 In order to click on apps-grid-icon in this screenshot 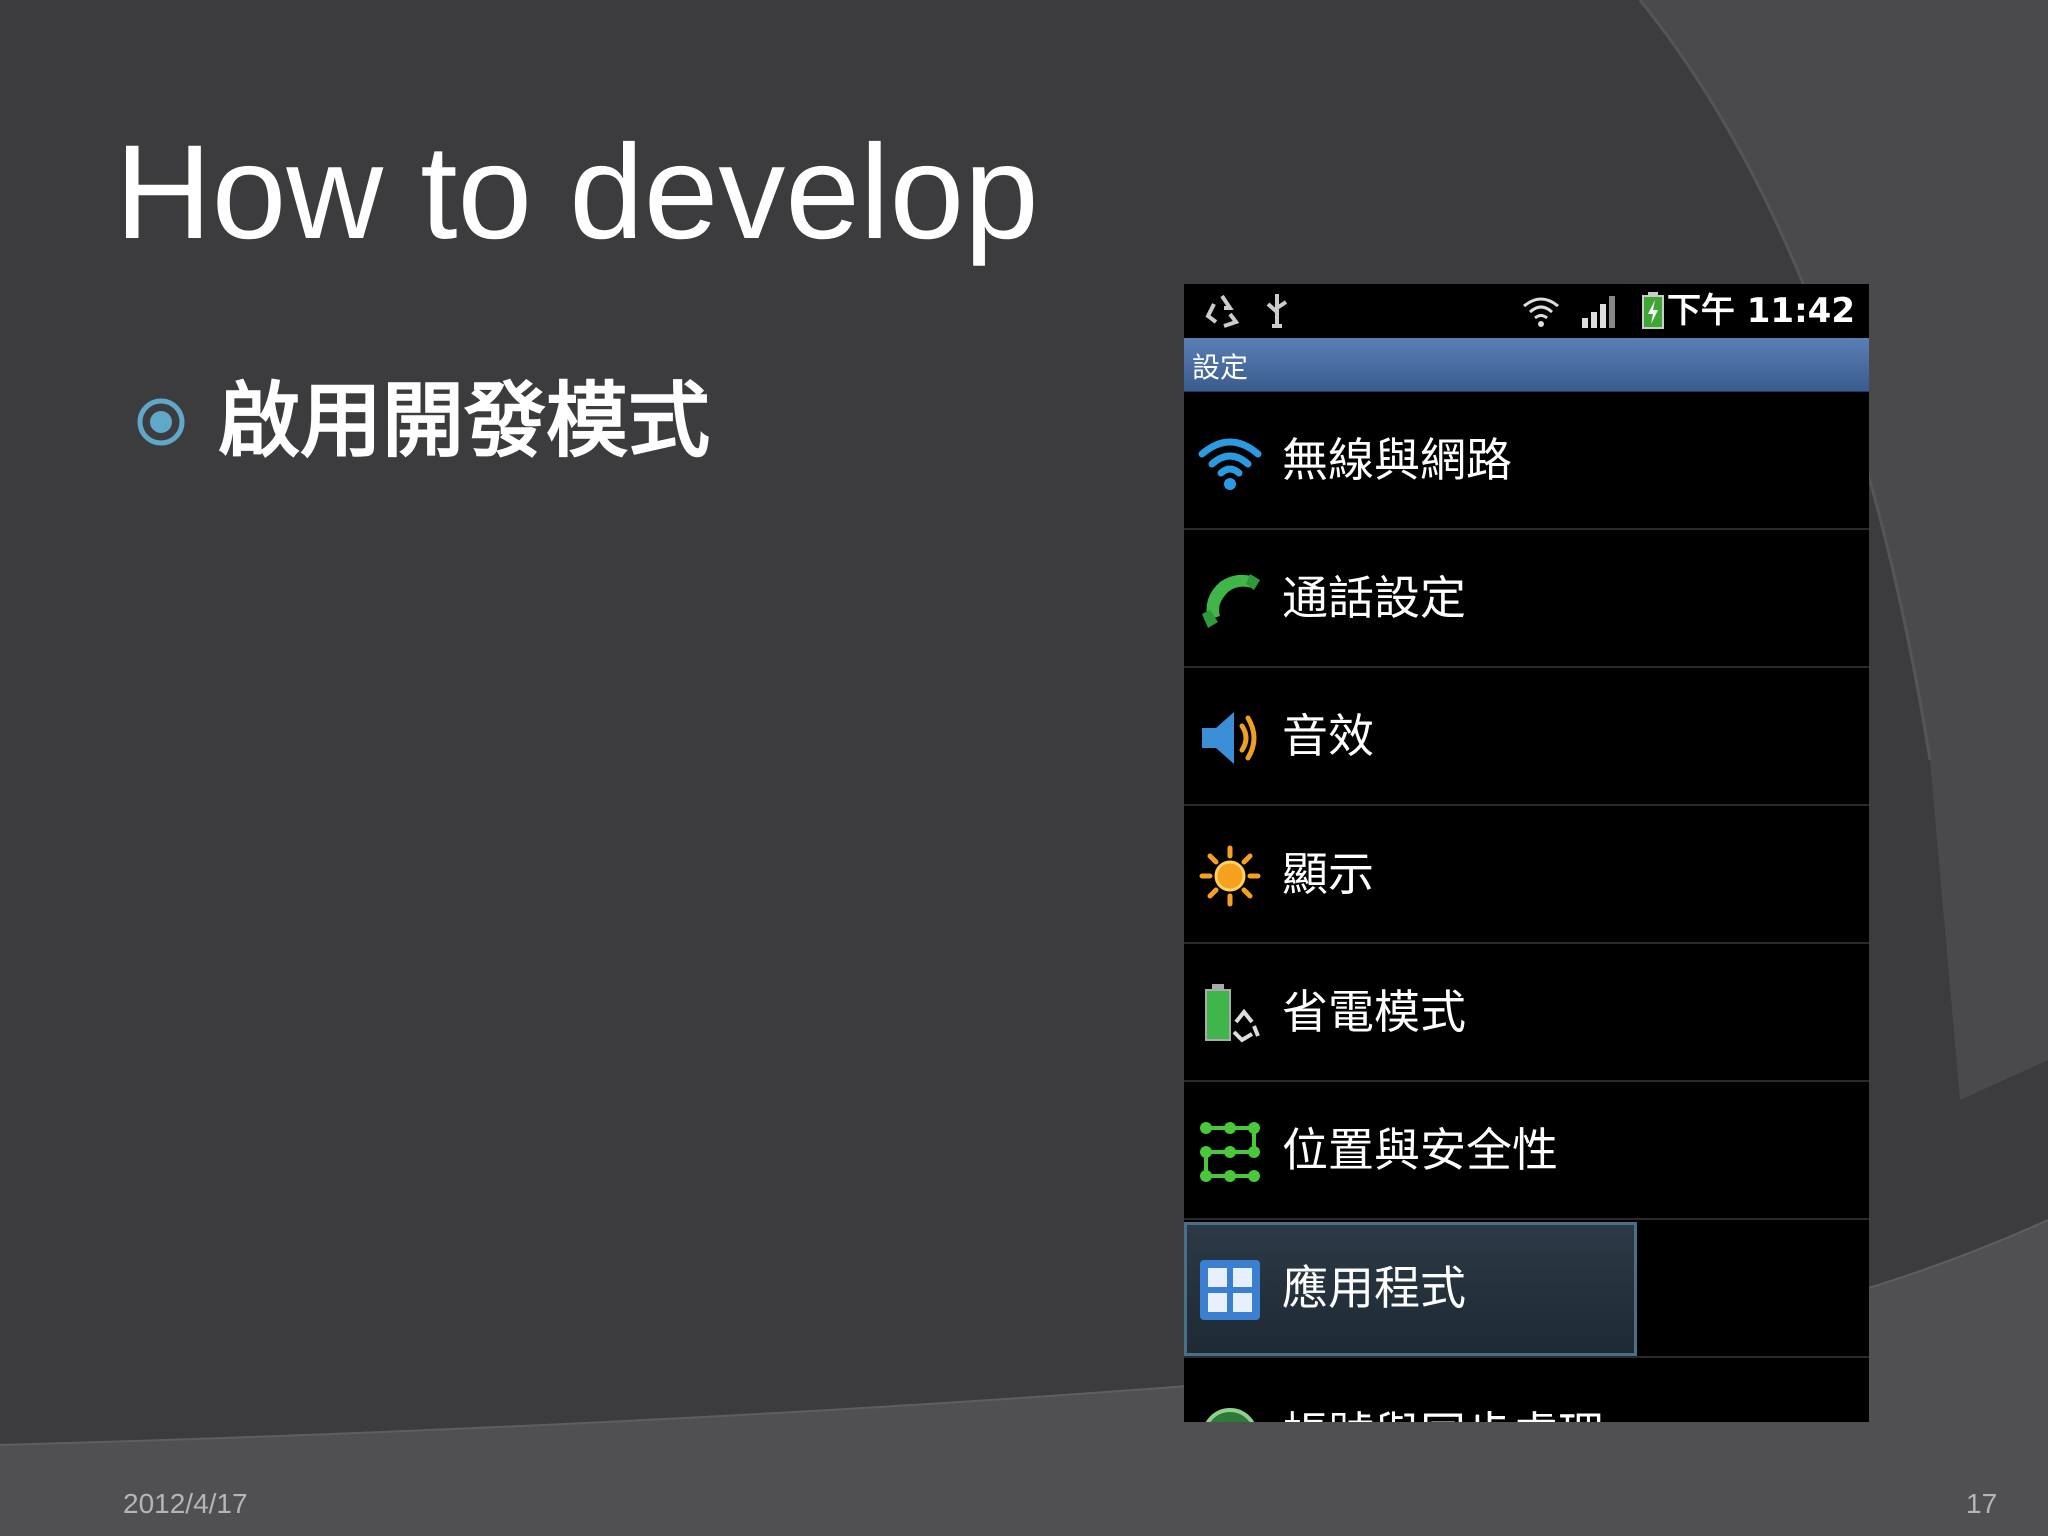, I will do `click(1230, 1290)`.